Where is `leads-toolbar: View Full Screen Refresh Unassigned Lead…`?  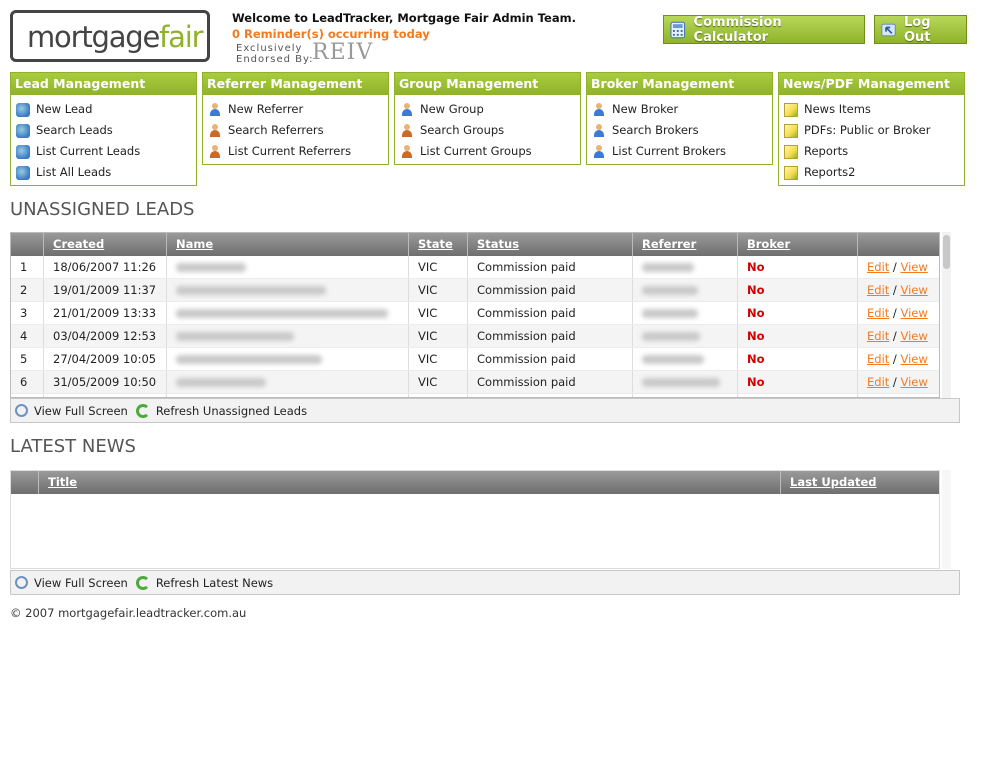 leads-toolbar: View Full Screen Refresh Unassigned Lead… is located at coordinates (485, 410).